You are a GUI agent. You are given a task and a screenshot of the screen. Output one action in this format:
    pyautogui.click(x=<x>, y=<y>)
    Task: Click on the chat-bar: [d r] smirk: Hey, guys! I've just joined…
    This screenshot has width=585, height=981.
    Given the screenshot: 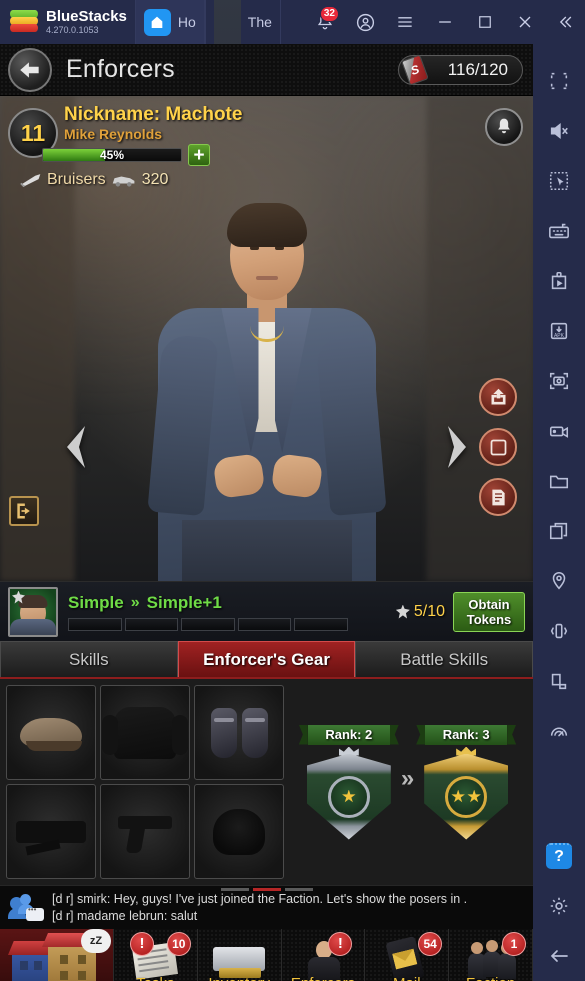 What is the action you would take?
    pyautogui.click(x=266, y=907)
    